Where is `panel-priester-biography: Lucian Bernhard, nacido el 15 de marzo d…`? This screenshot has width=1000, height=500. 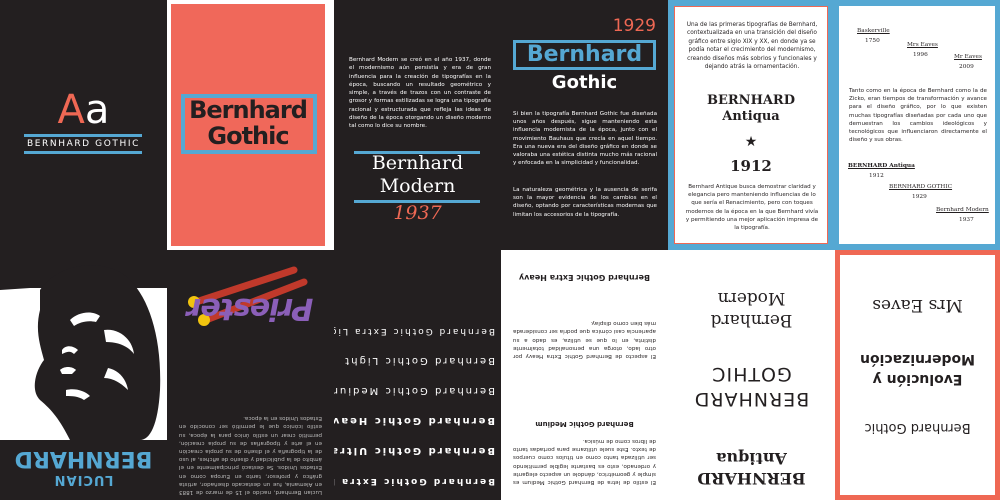
panel-priester-biography: Lucian Bernhard, nacido el 15 de marzo d… is located at coordinates (250, 375).